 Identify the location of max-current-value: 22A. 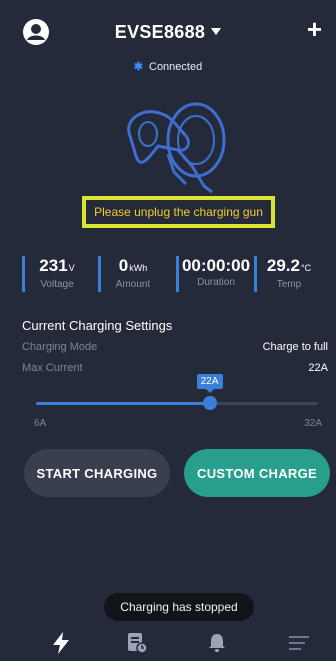
(318, 368).